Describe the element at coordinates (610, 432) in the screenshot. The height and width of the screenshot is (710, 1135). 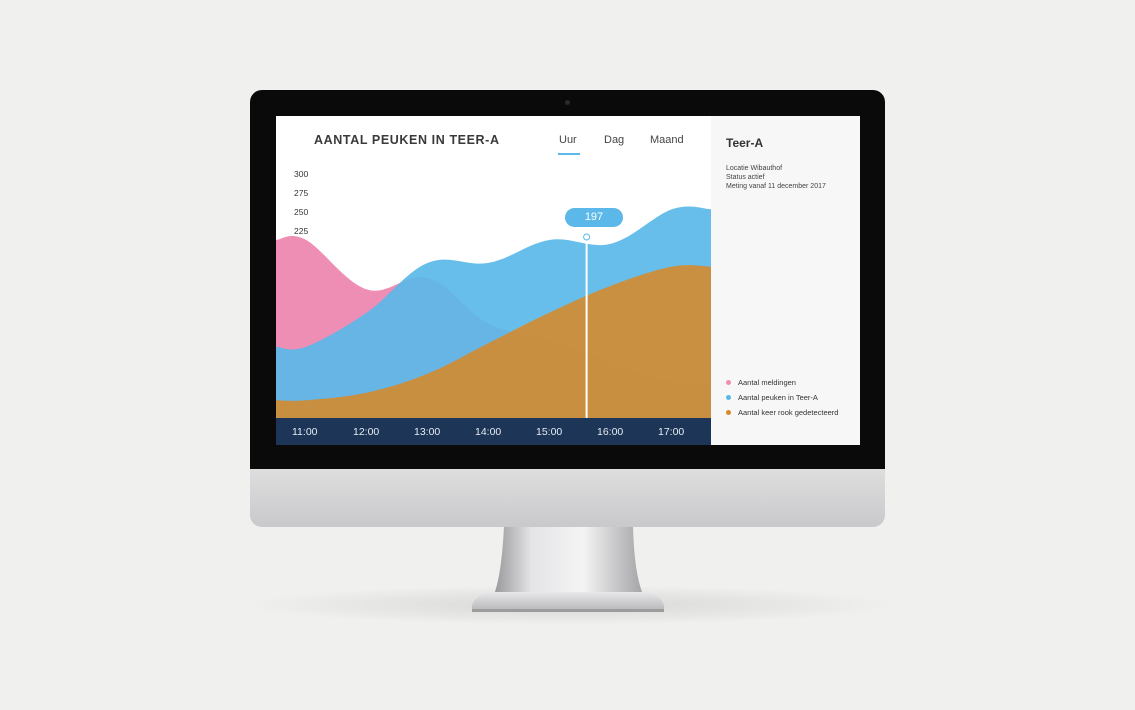
I see `x-tick-label: 16:00` at that location.